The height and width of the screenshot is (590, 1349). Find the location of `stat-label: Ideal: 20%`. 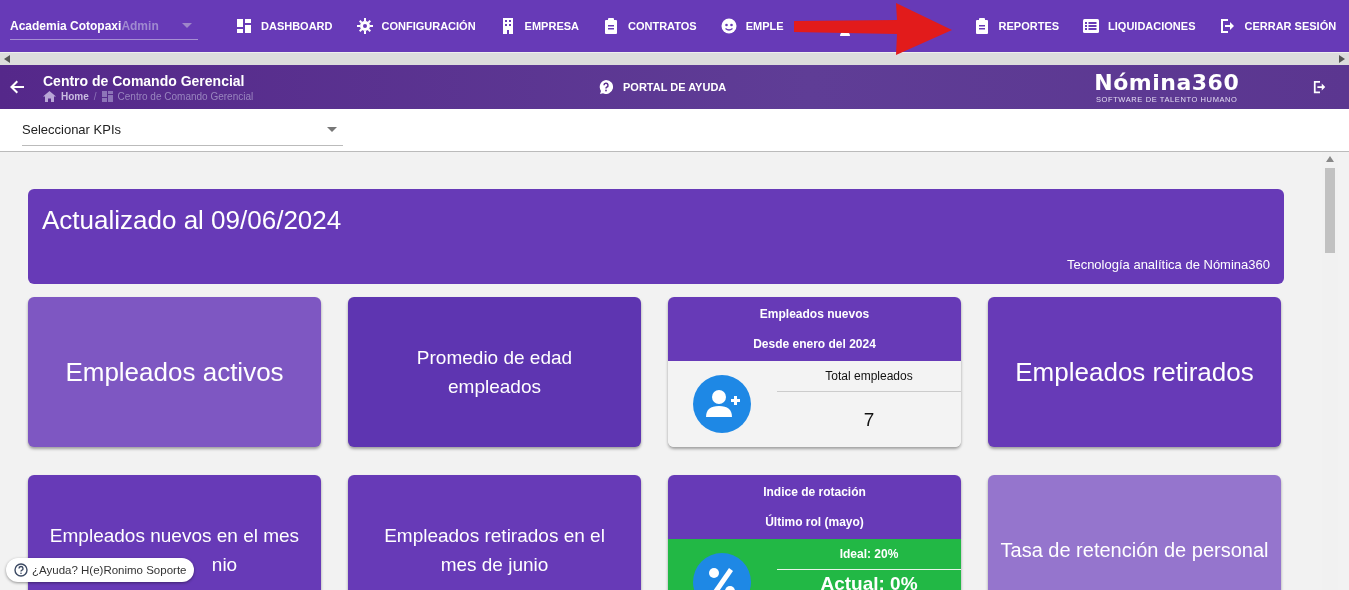

stat-label: Ideal: 20% is located at coordinates (869, 554).